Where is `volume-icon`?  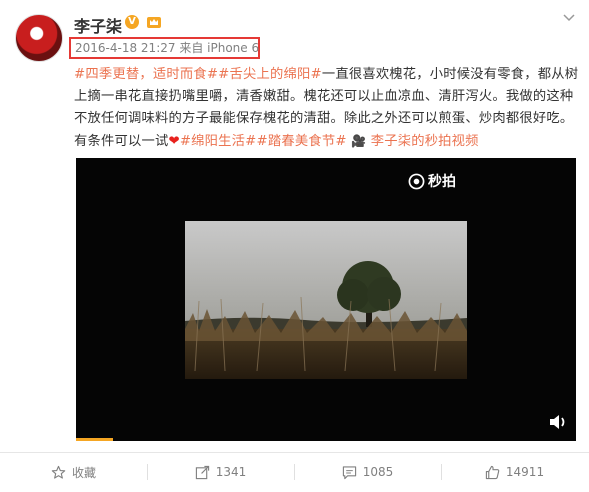 volume-icon is located at coordinates (558, 422).